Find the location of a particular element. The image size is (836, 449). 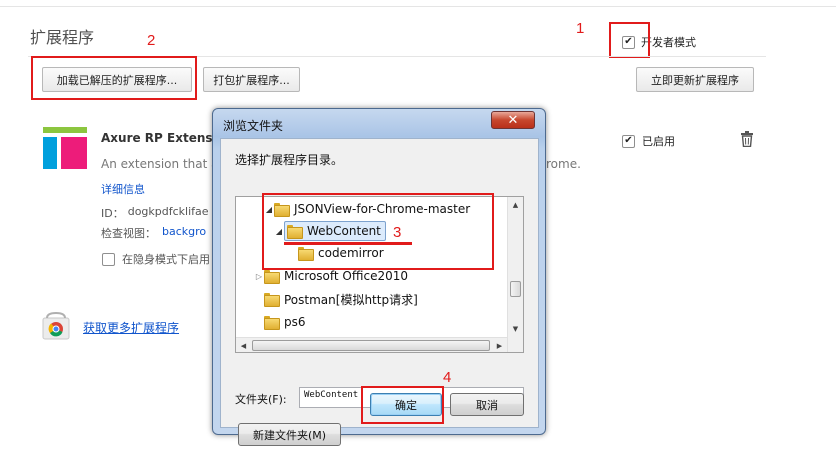

extension-description: An extension that a is located at coordinates (157, 164).